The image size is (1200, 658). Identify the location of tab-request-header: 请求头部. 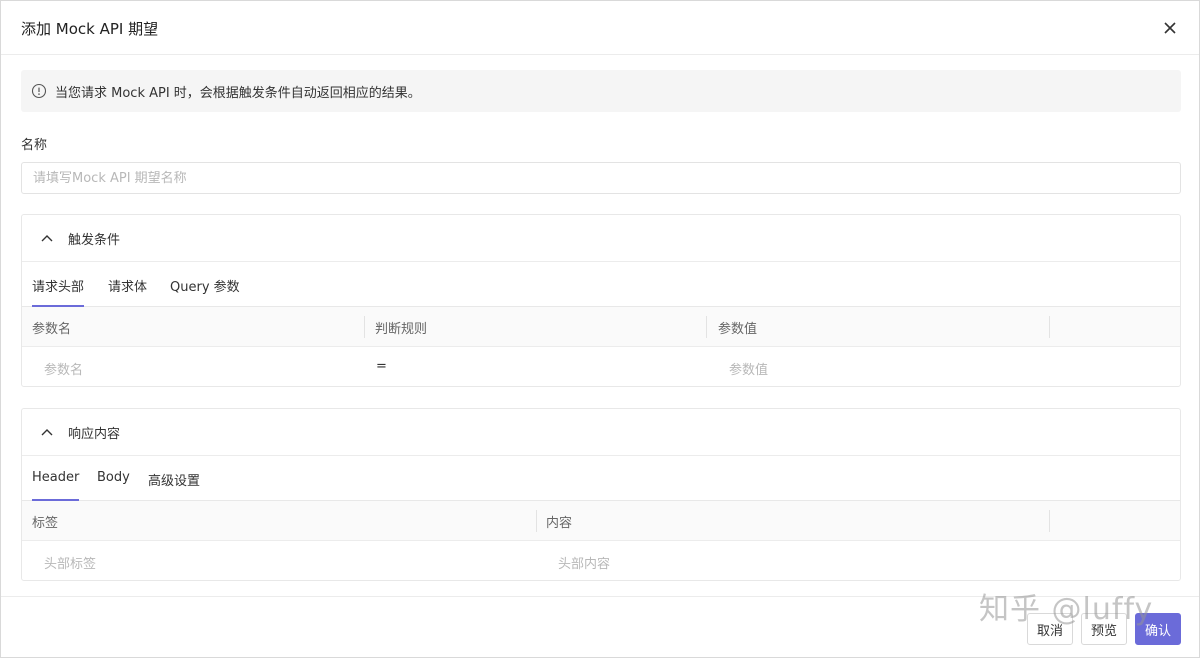
(58, 291).